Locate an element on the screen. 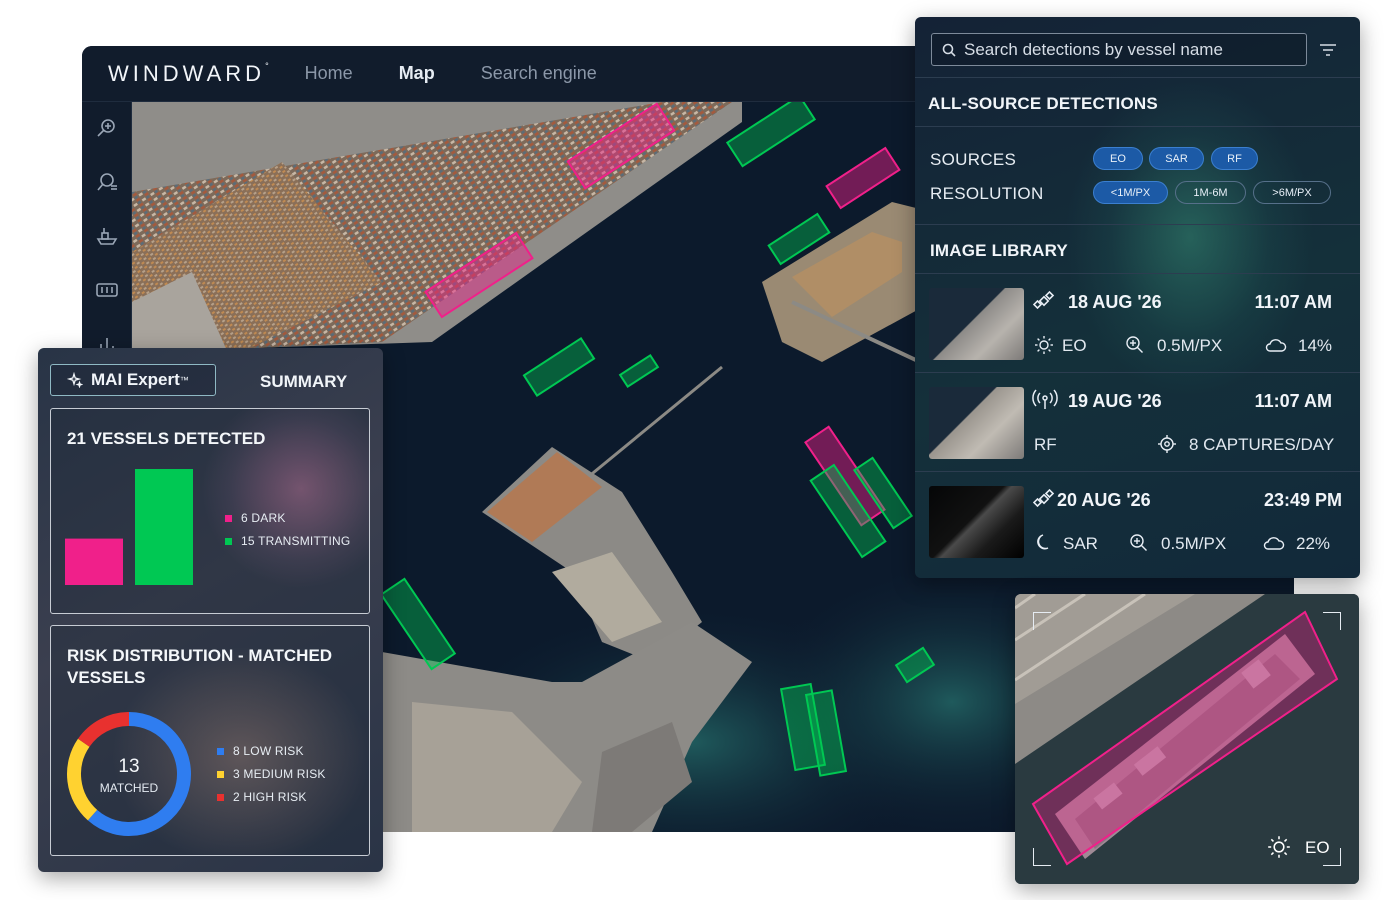 Image resolution: width=1400 pixels, height=900 pixels. resolution-label: RESOLUTION is located at coordinates (987, 193).